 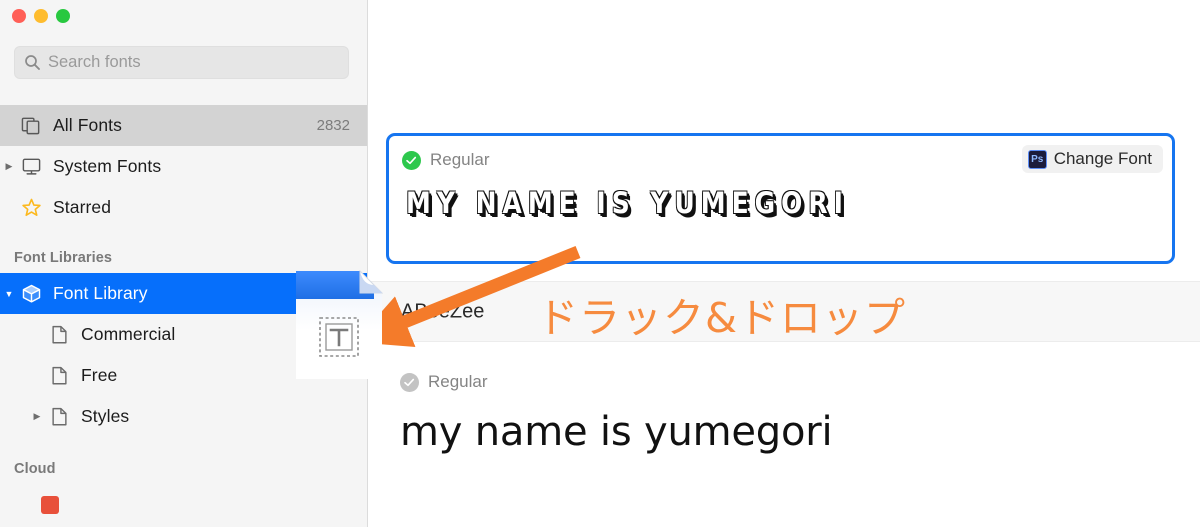 What do you see at coordinates (50, 507) in the screenshot?
I see `adobe-fonts-icon` at bounding box center [50, 507].